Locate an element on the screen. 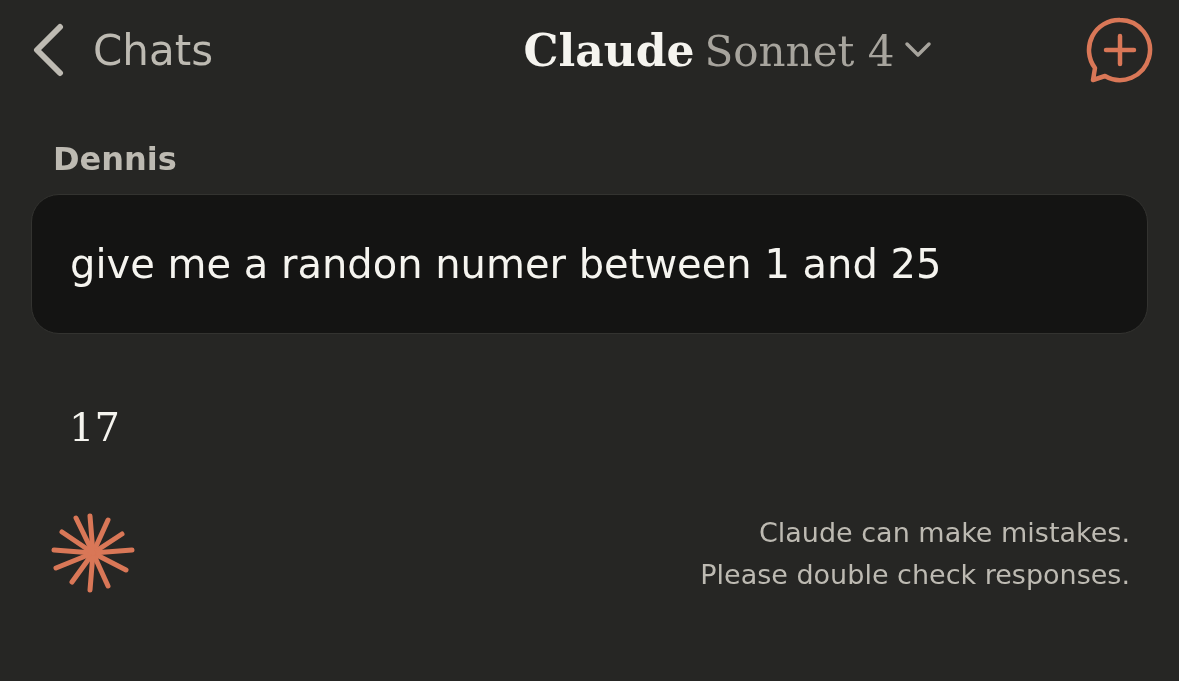 The image size is (1179, 681). back-button: Chats is located at coordinates (181, 50).